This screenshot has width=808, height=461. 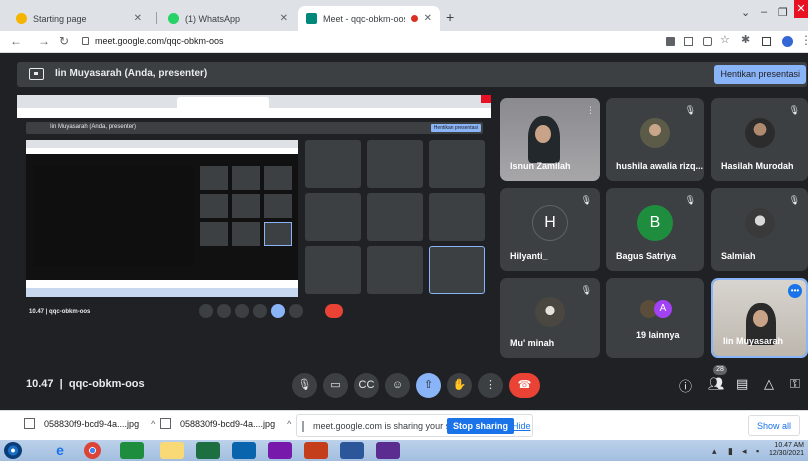 I want to click on tab-meet: Meet - qqc-obkm-oos ✕, so click(x=369, y=18).